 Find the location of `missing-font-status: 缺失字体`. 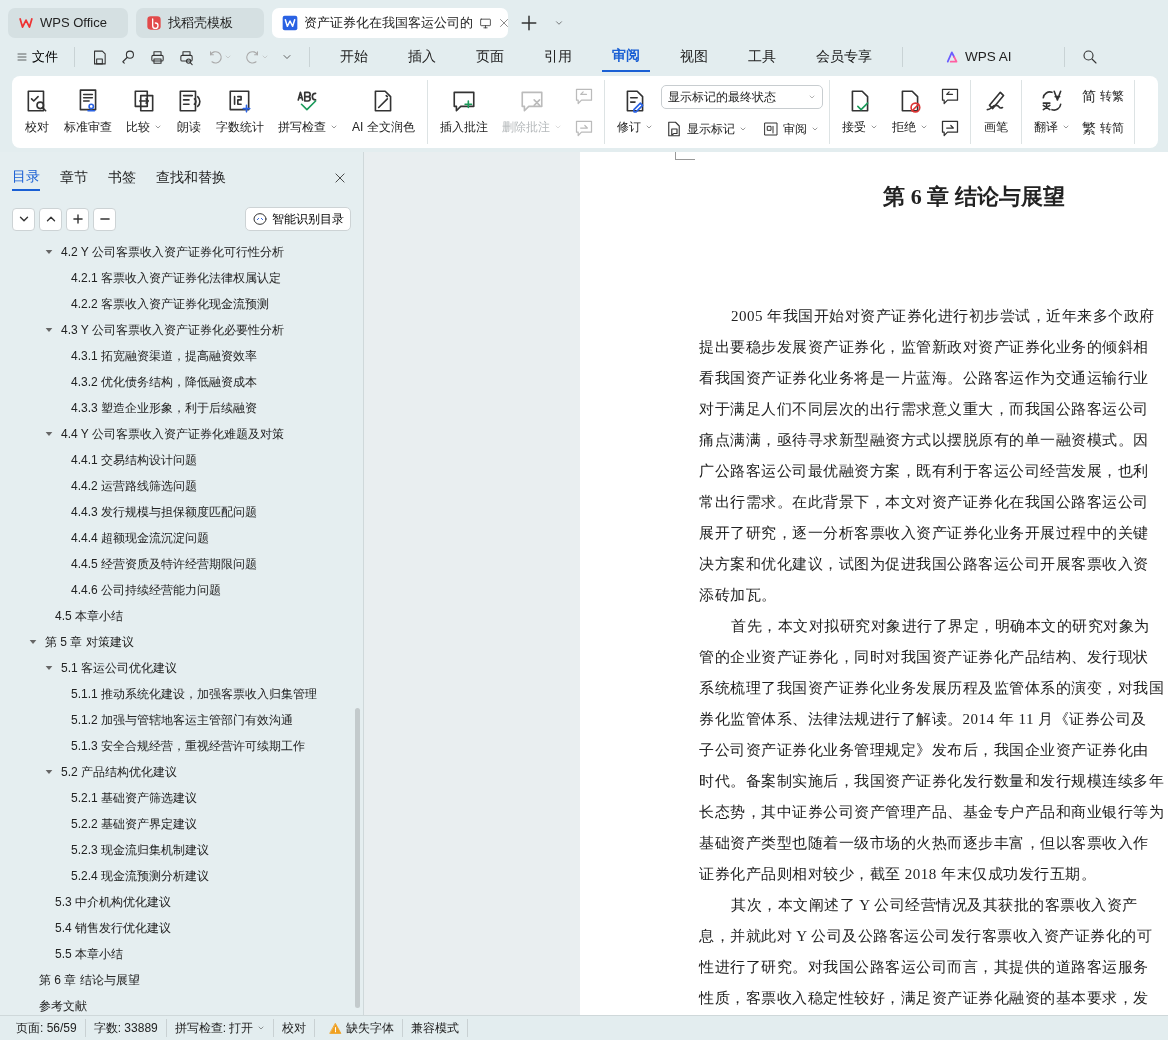

missing-font-status: 缺失字体 is located at coordinates (359, 1028).